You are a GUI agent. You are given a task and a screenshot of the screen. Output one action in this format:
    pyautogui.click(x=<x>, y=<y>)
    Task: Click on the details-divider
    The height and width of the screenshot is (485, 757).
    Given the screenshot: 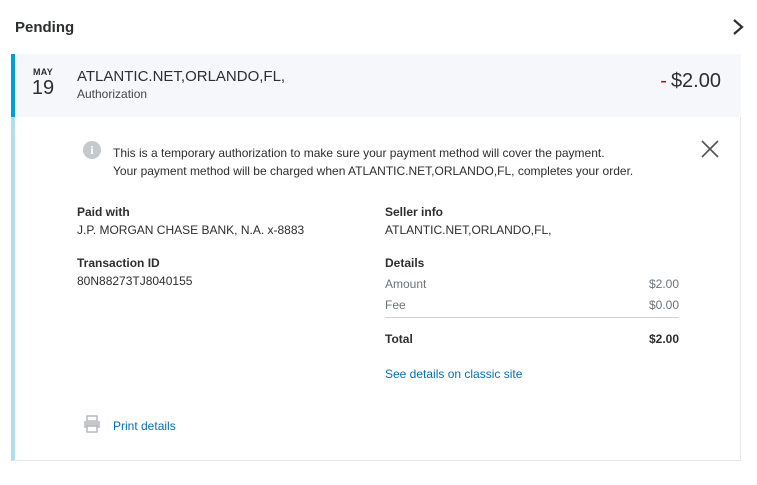 What is the action you would take?
    pyautogui.click(x=532, y=317)
    